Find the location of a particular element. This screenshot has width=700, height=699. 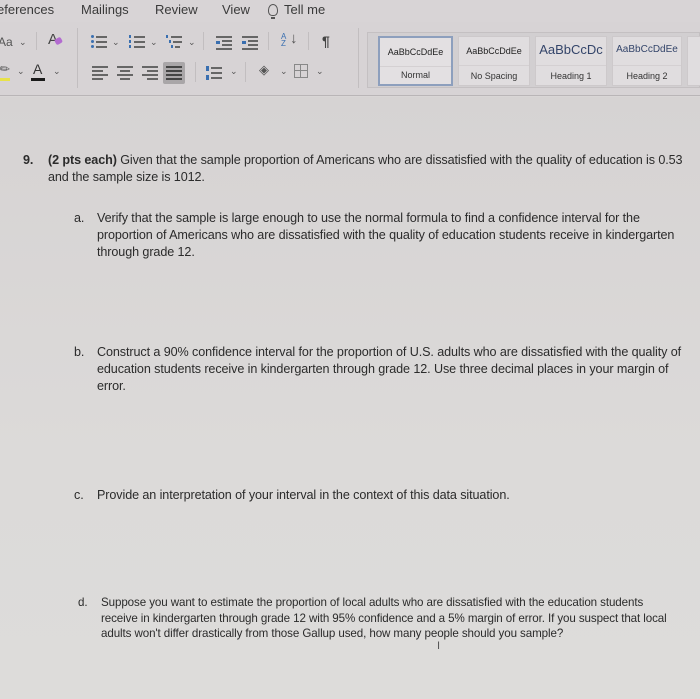

highlighter-icon: ✎ is located at coordinates (6, 68).